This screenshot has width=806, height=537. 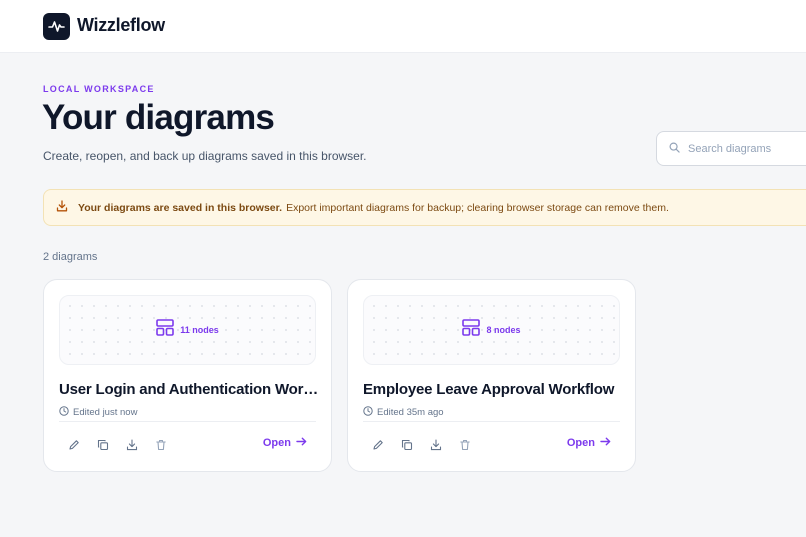 What do you see at coordinates (493, 389) in the screenshot?
I see `diagram-title: Employee Leave Approval Workflow` at bounding box center [493, 389].